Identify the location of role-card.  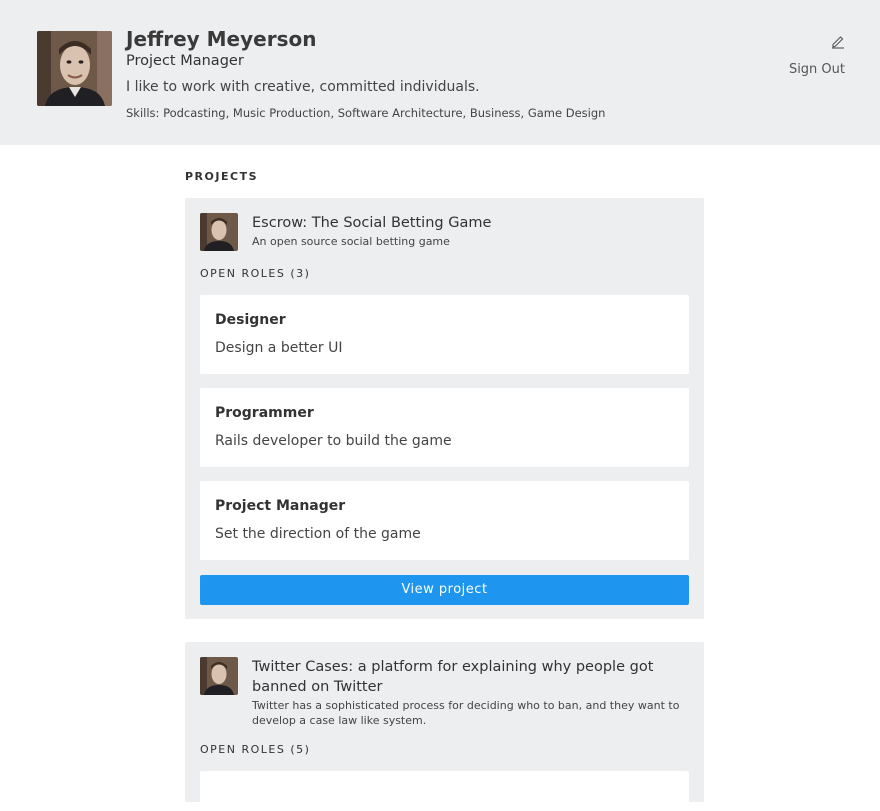
(444, 791).